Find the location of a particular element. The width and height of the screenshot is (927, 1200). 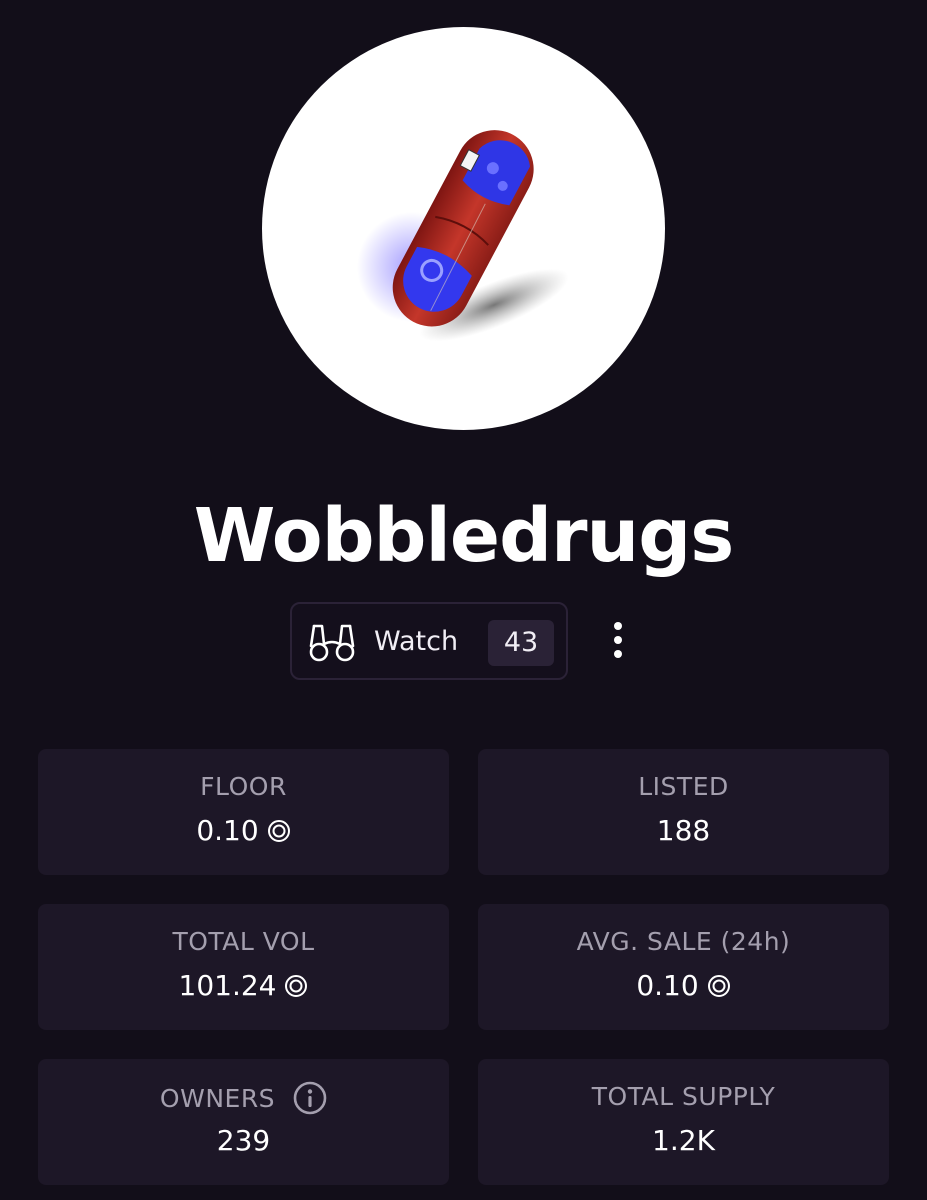

stat-label: LISTED is located at coordinates (683, 786).